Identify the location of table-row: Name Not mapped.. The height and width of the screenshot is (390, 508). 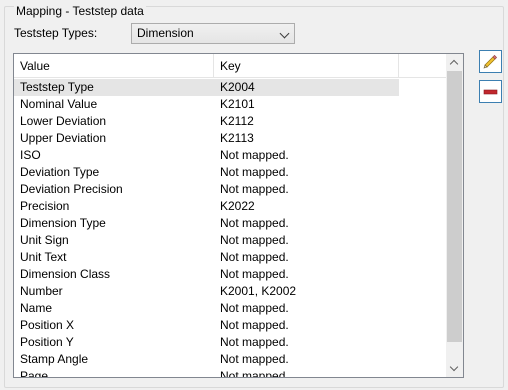
(206, 308).